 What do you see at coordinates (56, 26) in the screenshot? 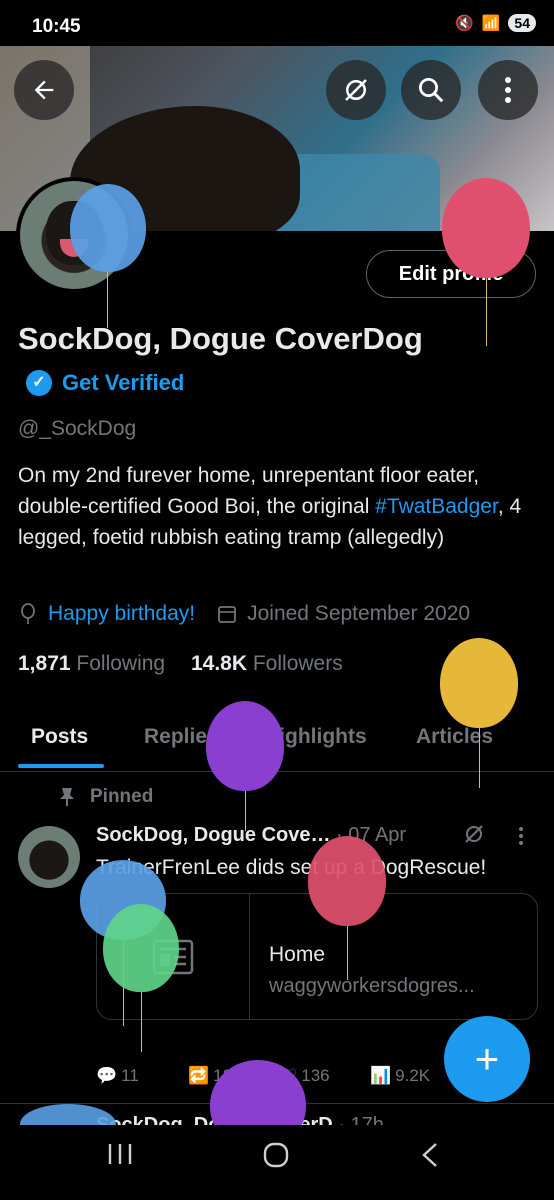
I see `status-time: 10:45` at bounding box center [56, 26].